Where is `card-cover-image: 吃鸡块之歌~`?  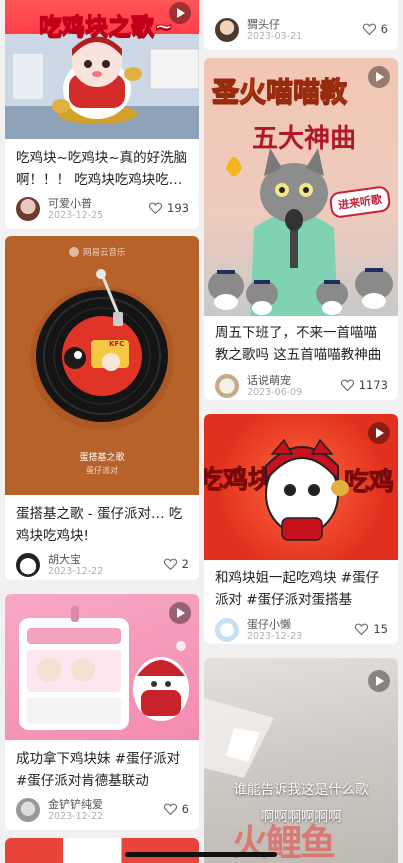 card-cover-image: 吃鸡块之歌~ is located at coordinates (102, 69).